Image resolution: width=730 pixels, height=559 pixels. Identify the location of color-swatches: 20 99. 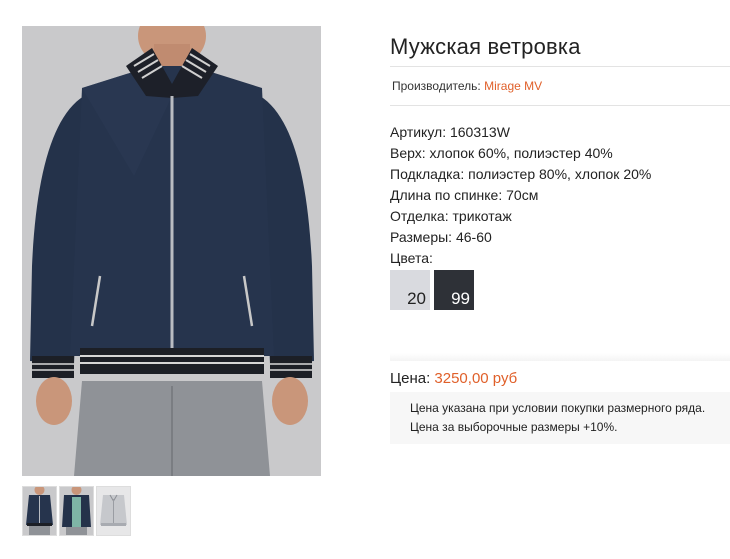
(560, 290).